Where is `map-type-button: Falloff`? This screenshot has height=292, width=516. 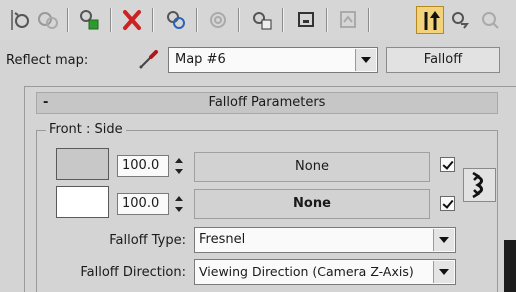
map-type-button: Falloff is located at coordinates (443, 60).